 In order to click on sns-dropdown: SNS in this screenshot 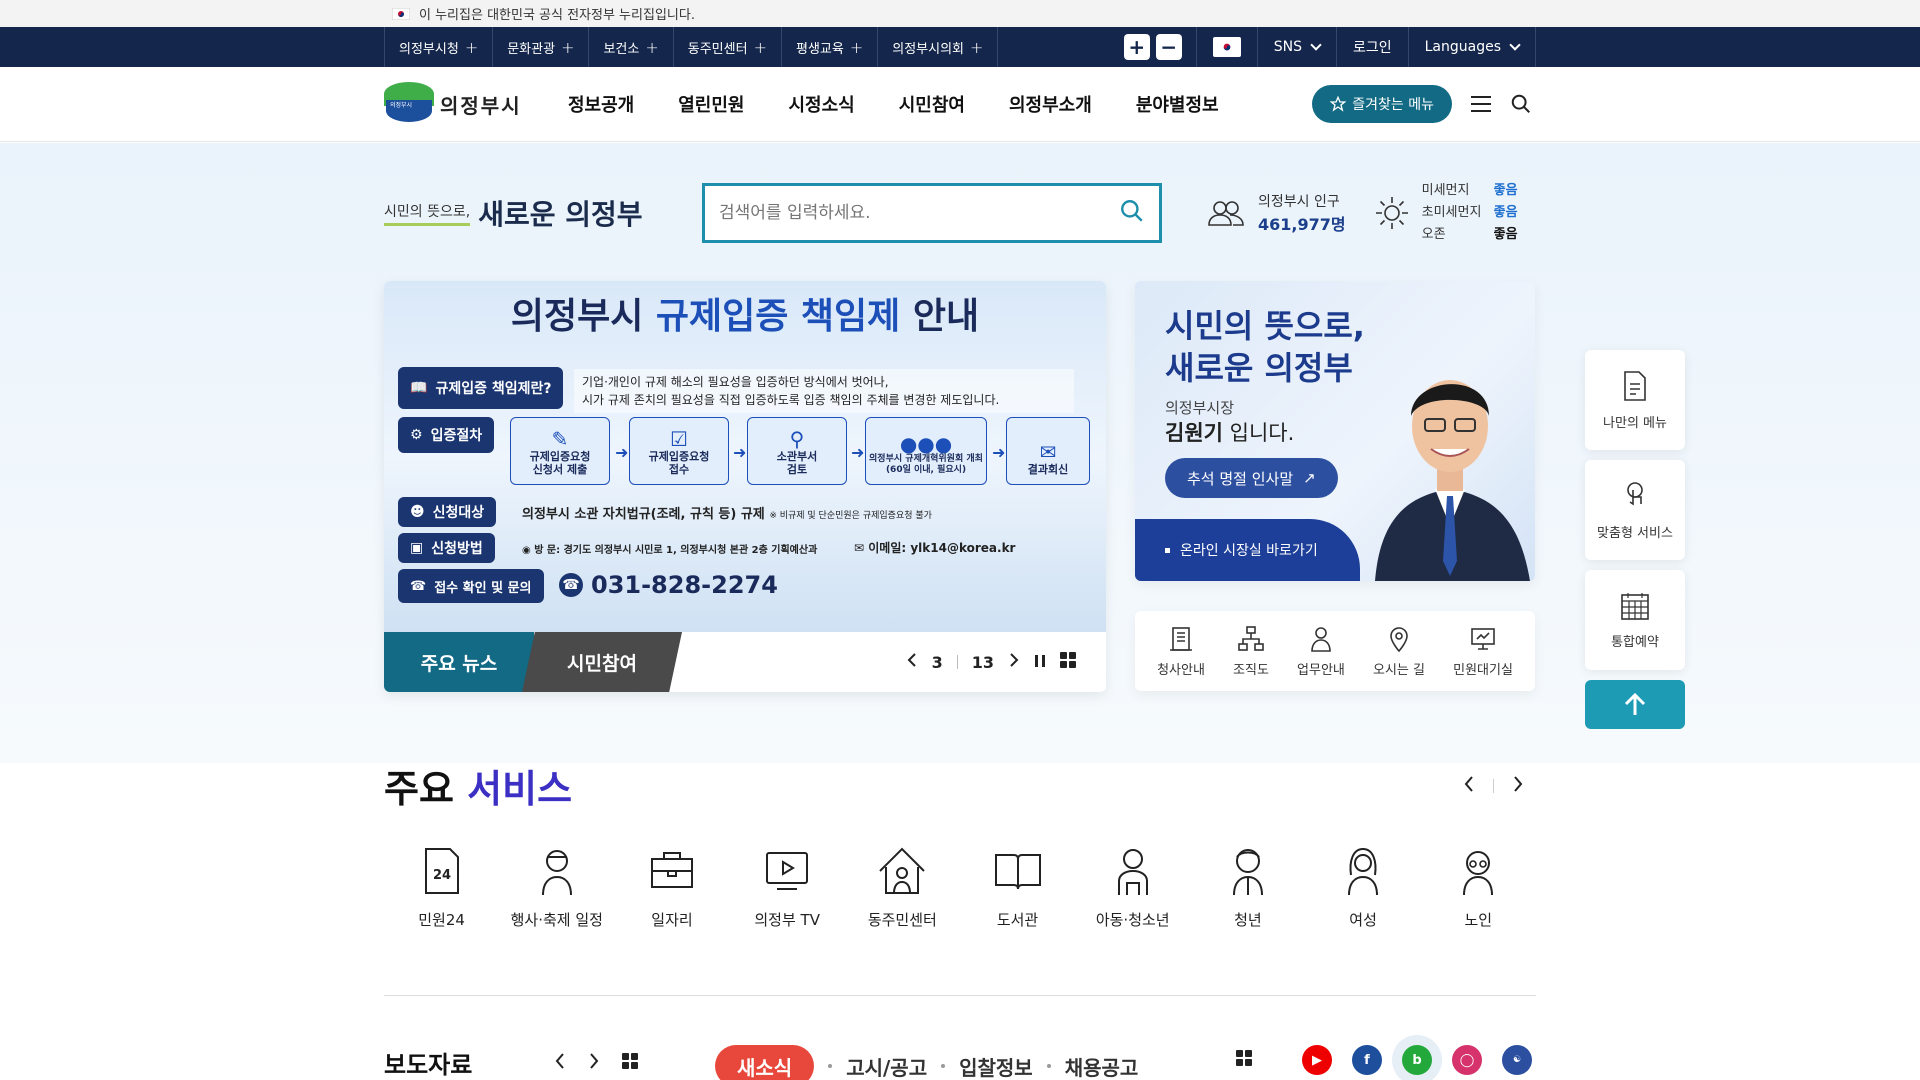, I will do `click(1296, 47)`.